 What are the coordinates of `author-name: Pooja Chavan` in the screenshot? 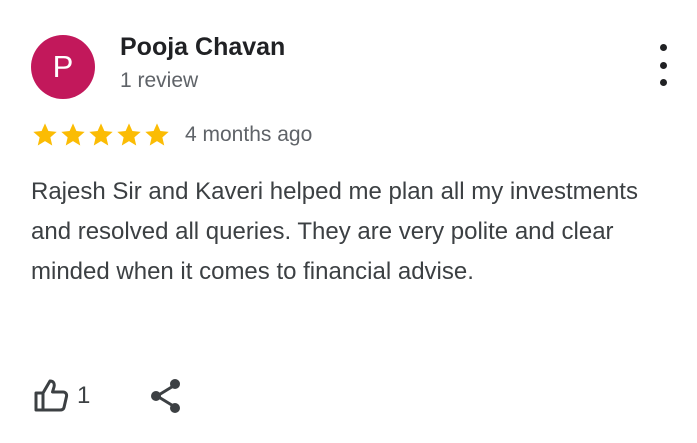 It's located at (202, 47).